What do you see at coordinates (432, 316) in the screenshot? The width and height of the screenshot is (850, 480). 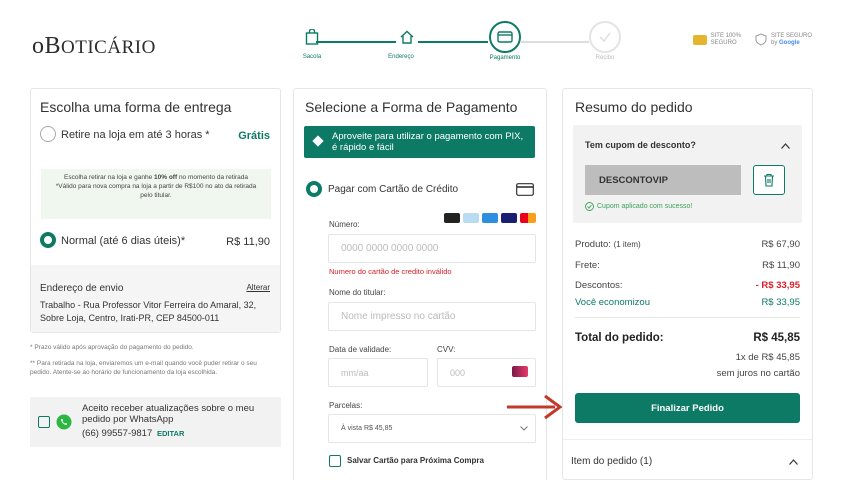 I see `holder-input: Nome impresso no cartão` at bounding box center [432, 316].